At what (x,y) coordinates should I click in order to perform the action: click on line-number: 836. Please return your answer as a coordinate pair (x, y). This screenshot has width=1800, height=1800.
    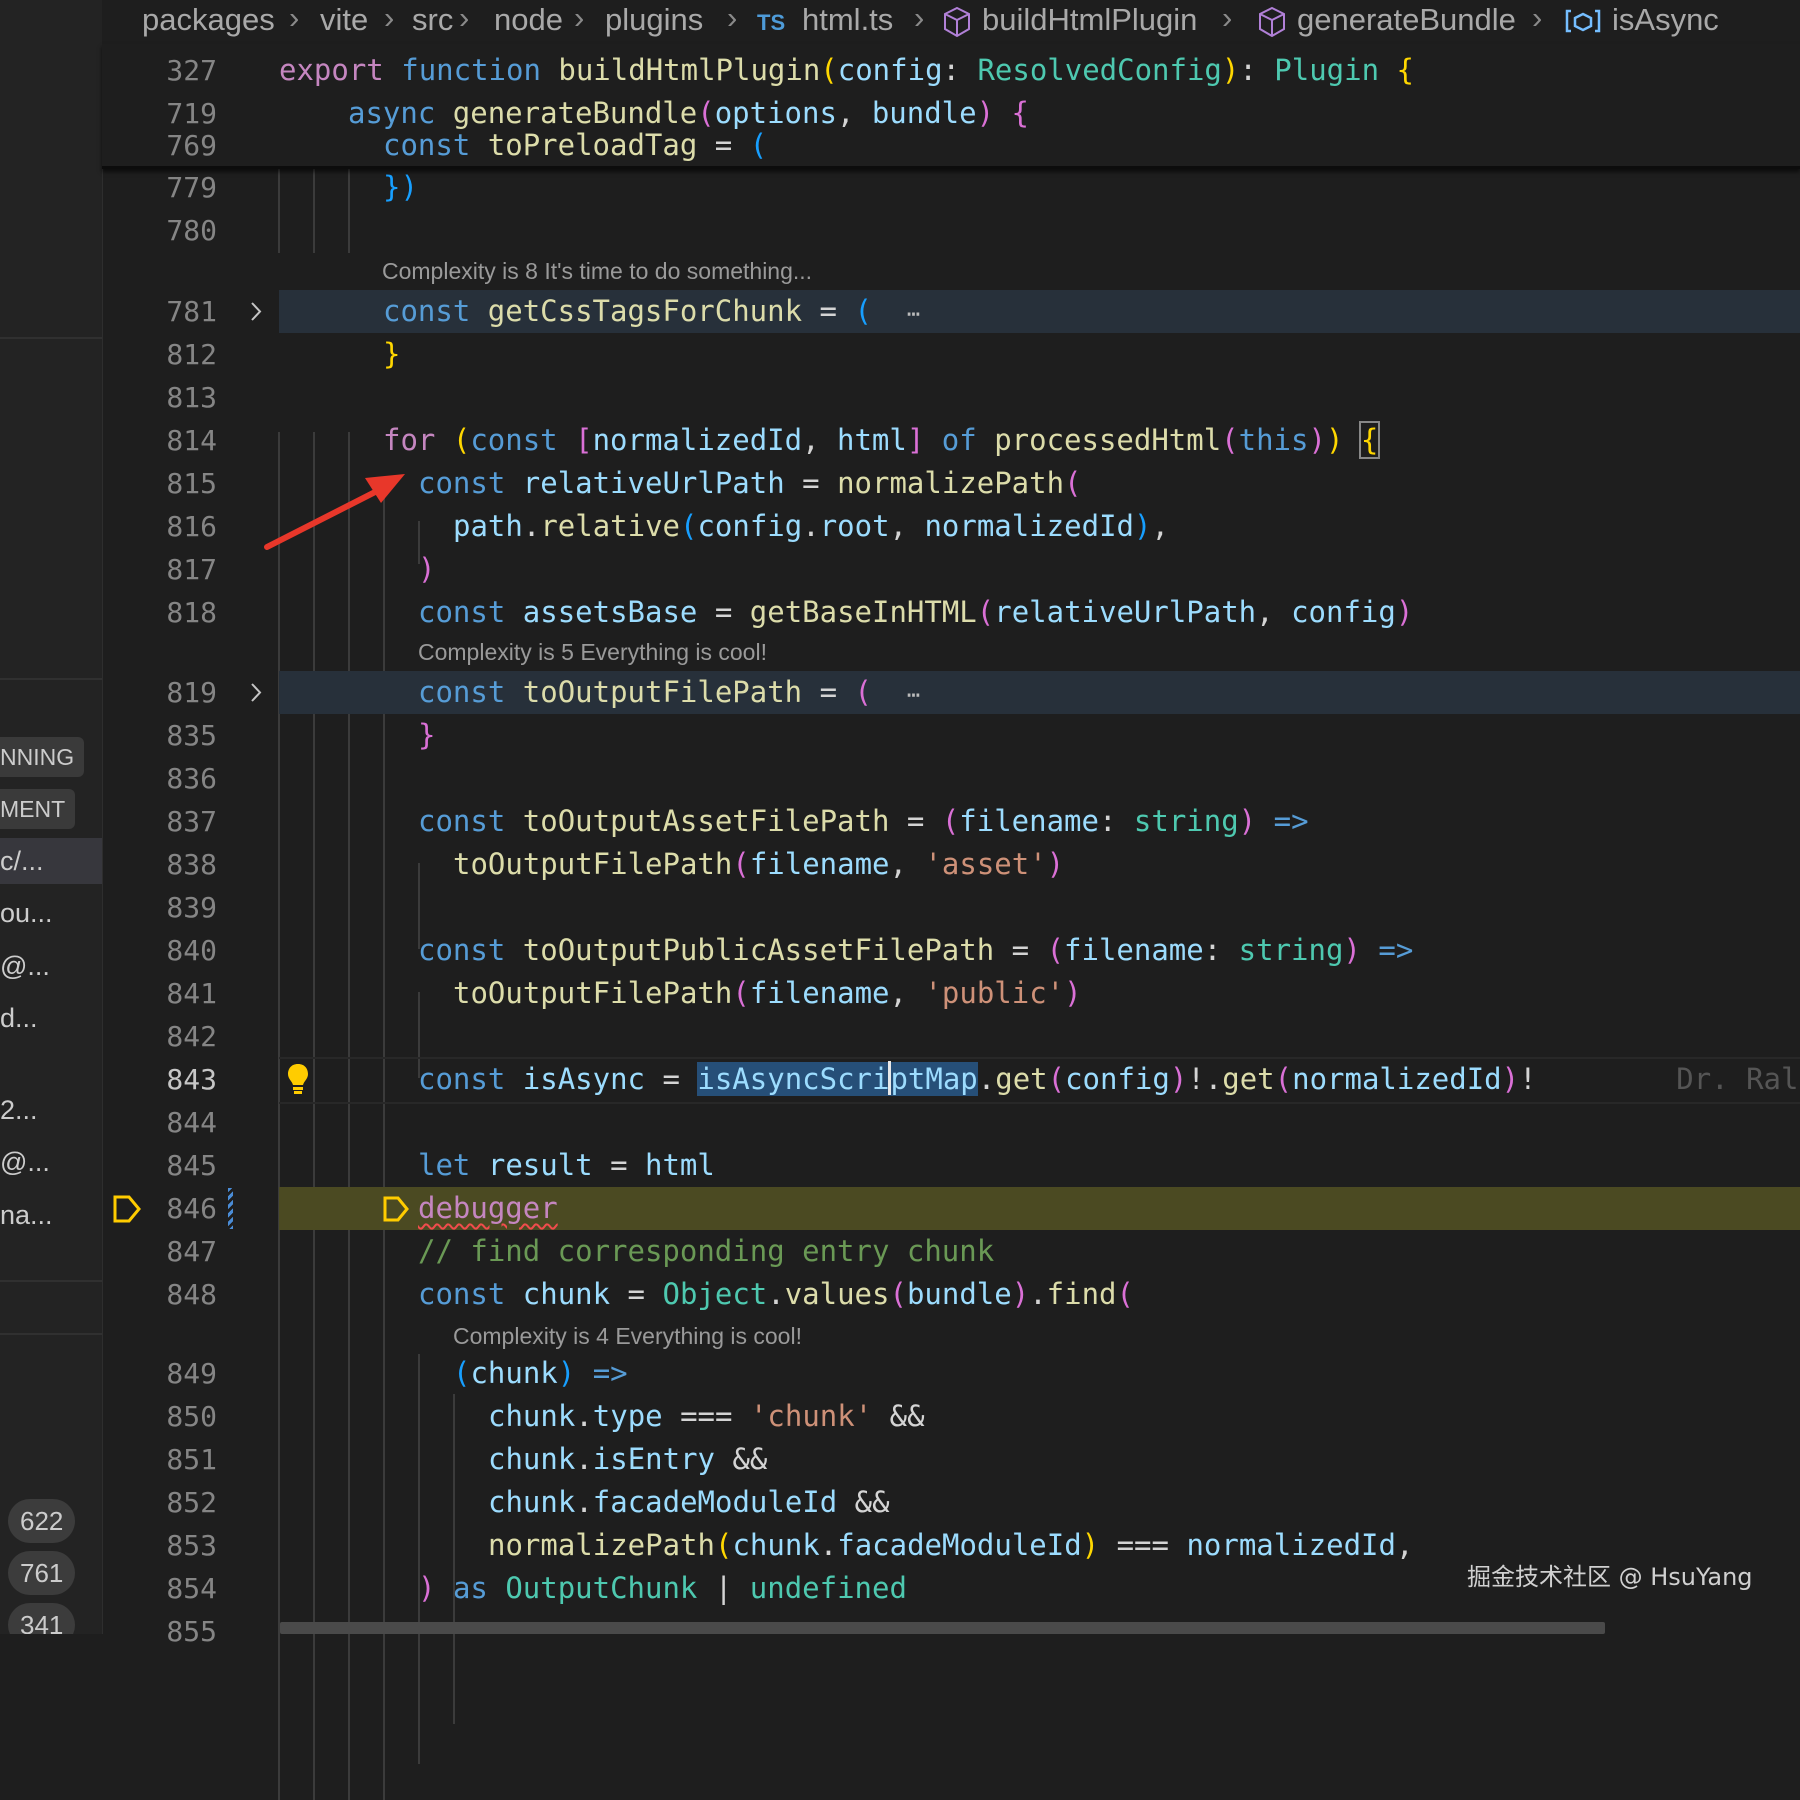
    Looking at the image, I should click on (191, 778).